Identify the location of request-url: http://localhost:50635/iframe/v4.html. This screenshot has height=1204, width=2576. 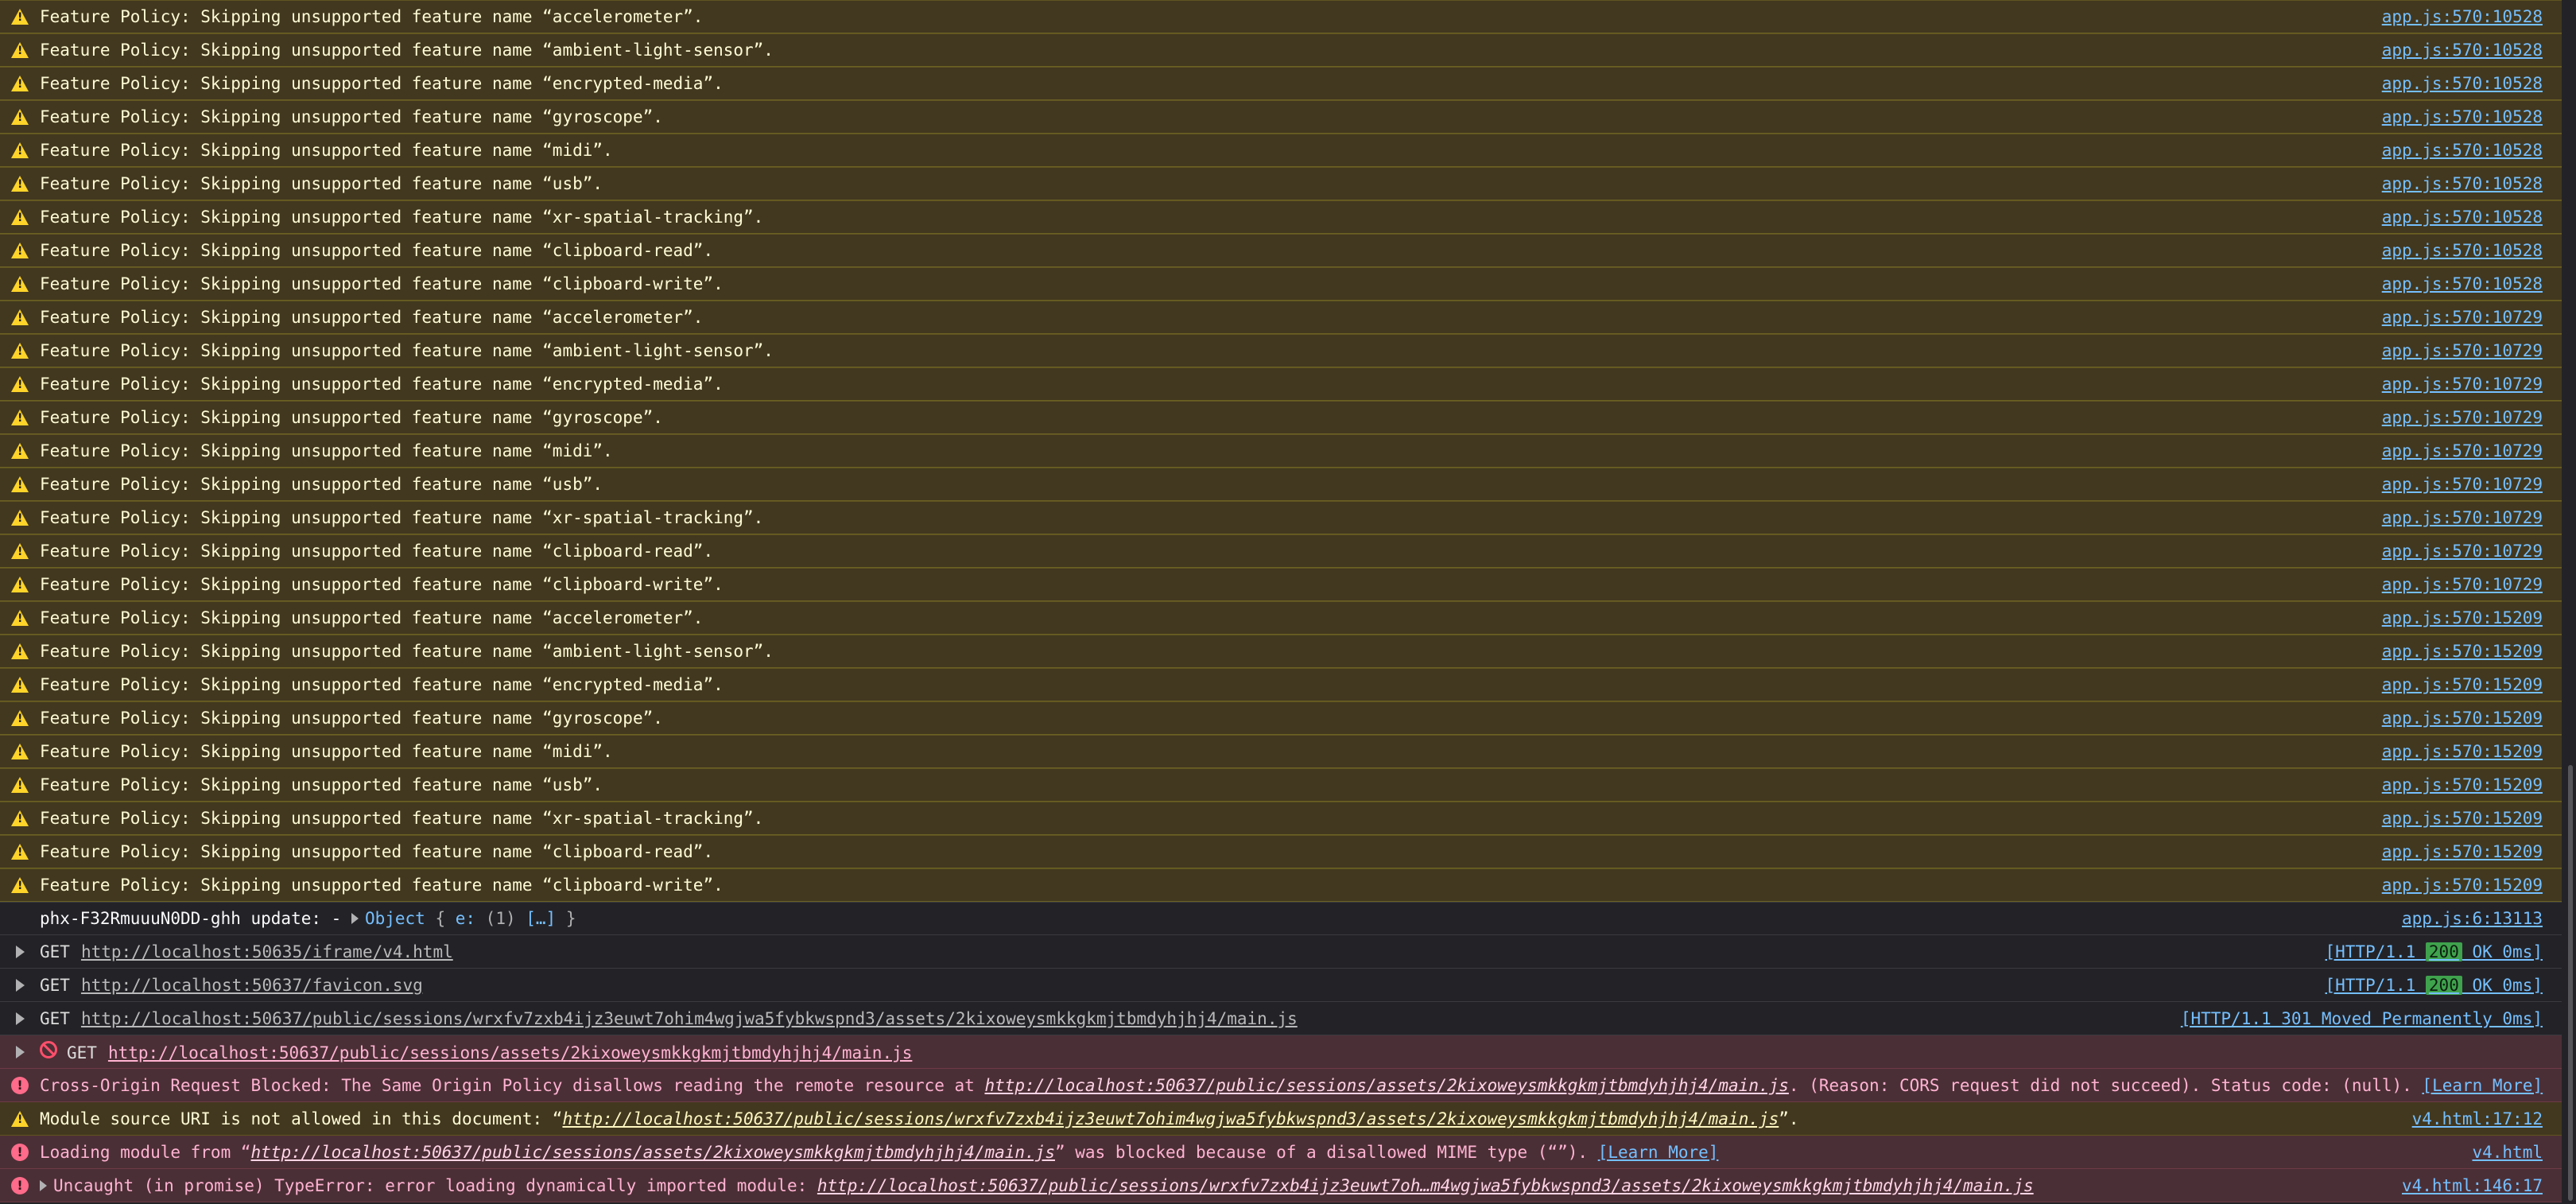
(267, 951).